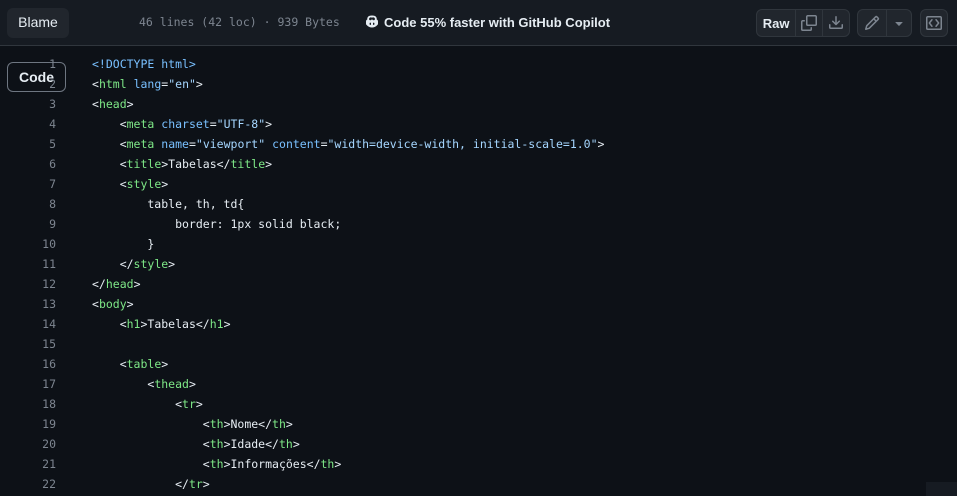 The width and height of the screenshot is (957, 496). Describe the element at coordinates (196, 164) in the screenshot. I see `text-token: >Tabelas</` at that location.